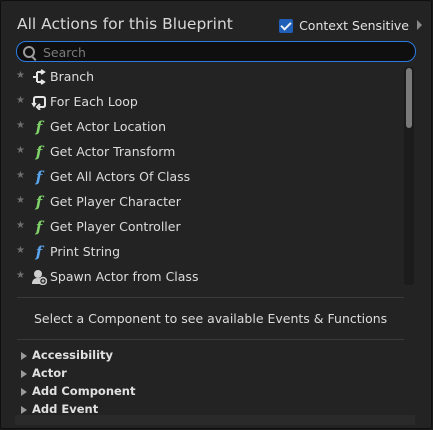 The height and width of the screenshot is (430, 433). Describe the element at coordinates (39, 102) in the screenshot. I see `loop-icon` at that location.